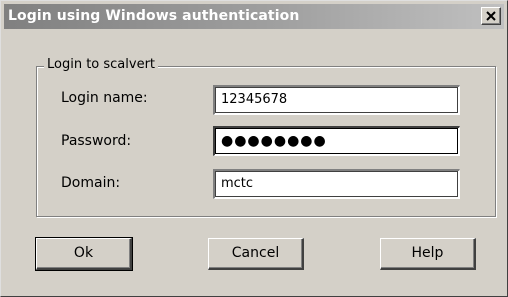 The image size is (508, 297). What do you see at coordinates (104, 98) in the screenshot?
I see `login-name-label: Login name:` at bounding box center [104, 98].